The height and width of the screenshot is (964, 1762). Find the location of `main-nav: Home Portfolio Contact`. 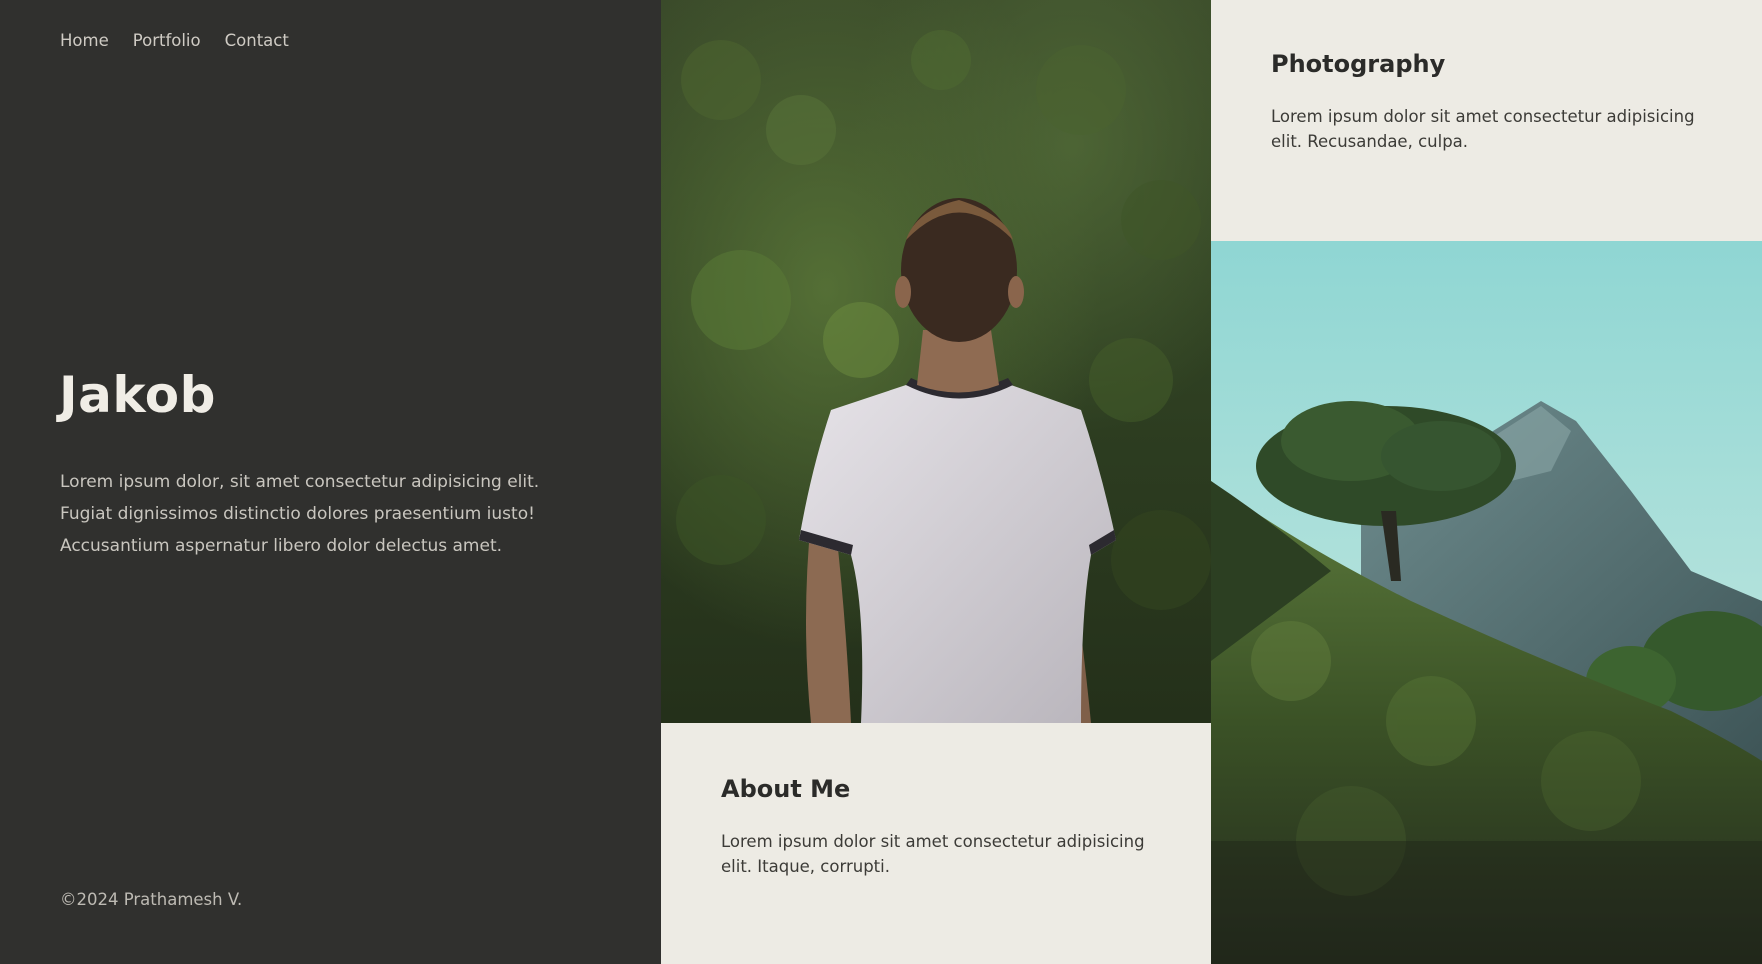

main-nav: Home Portfolio Contact is located at coordinates (174, 40).